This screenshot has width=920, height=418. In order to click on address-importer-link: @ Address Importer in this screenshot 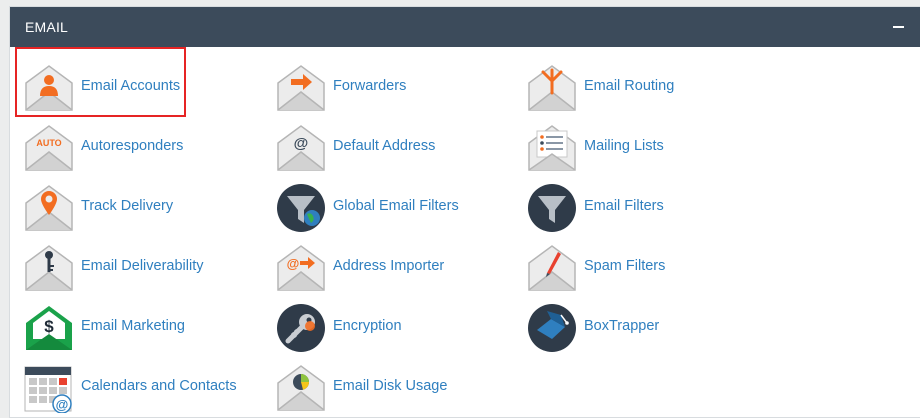, I will do `click(396, 268)`.